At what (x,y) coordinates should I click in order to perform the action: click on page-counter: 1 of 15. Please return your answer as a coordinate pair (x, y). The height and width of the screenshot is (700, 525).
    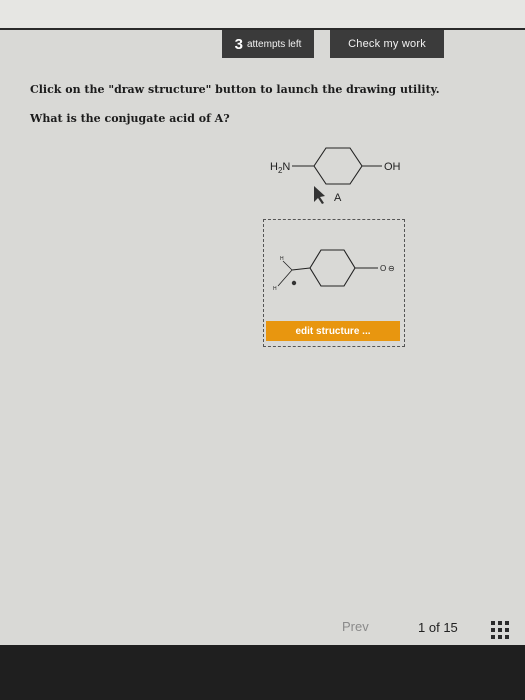
    Looking at the image, I should click on (438, 627).